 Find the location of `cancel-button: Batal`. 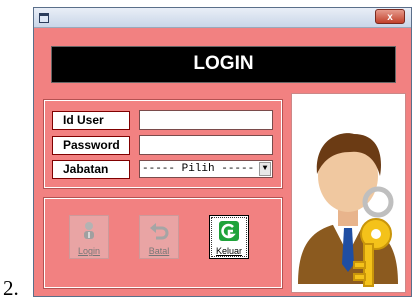

cancel-button: Batal is located at coordinates (159, 237).